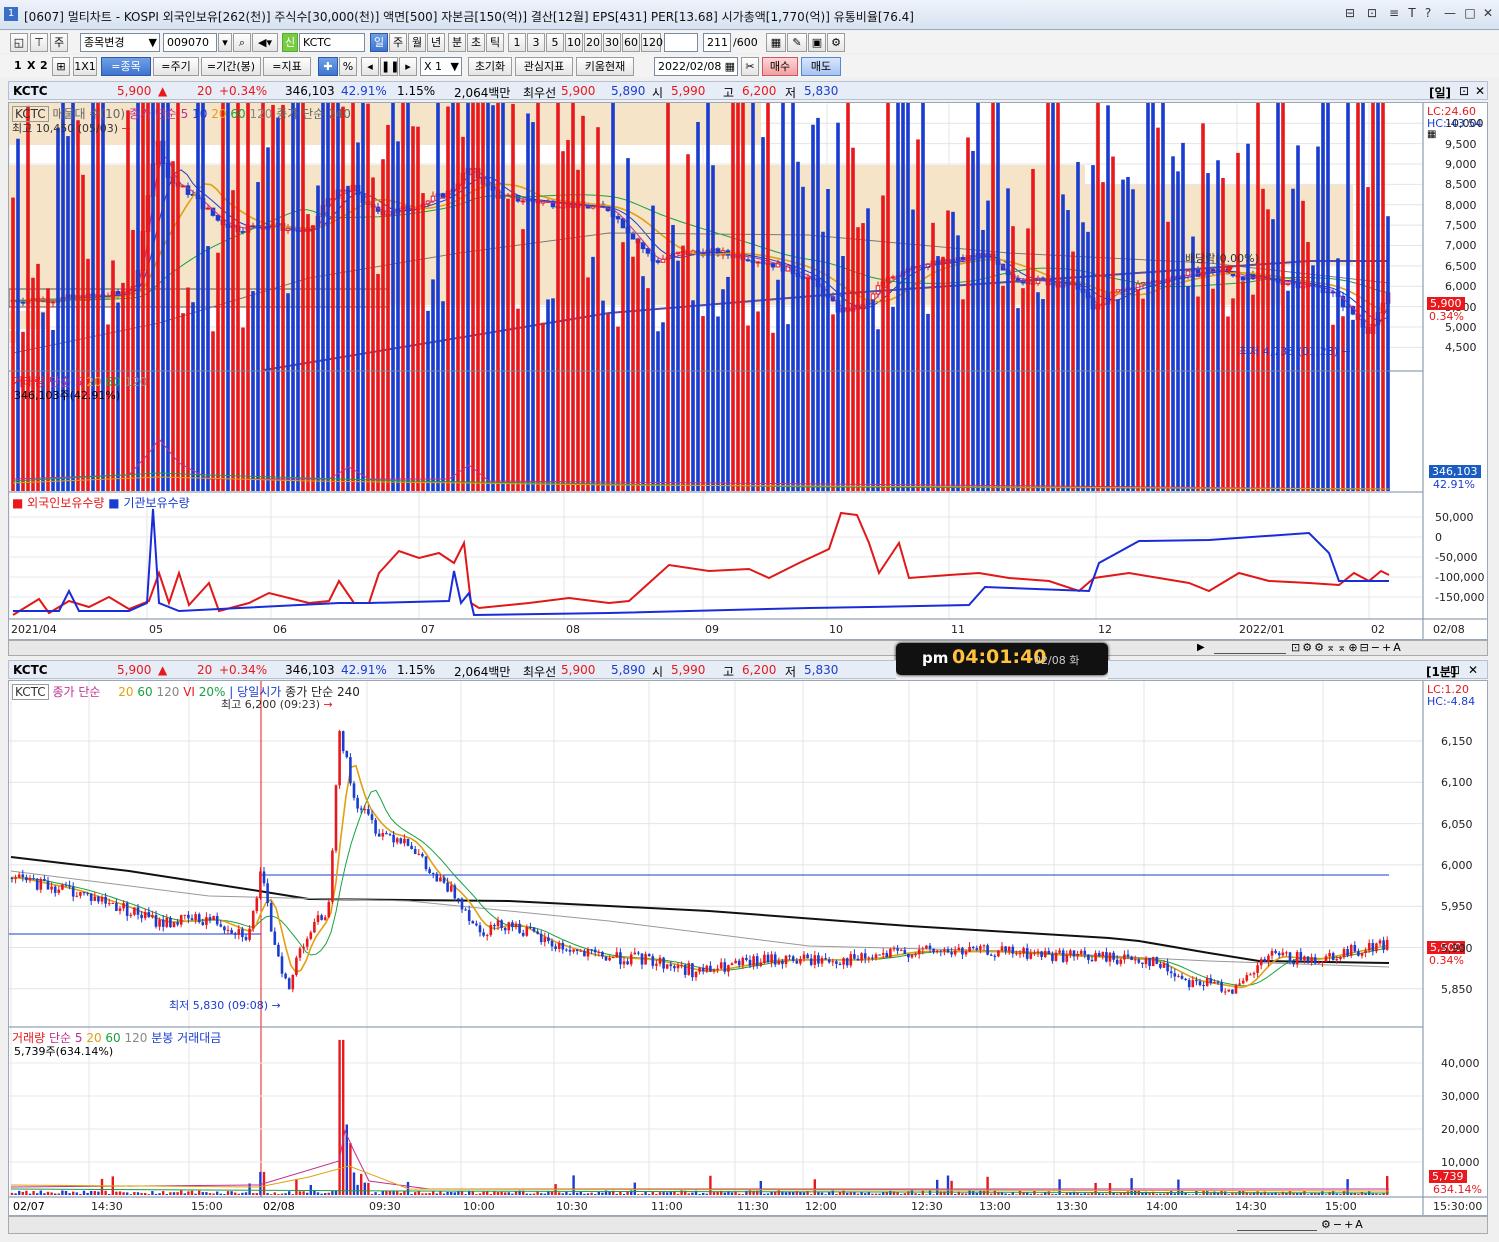 The height and width of the screenshot is (1242, 1499). What do you see at coordinates (750, 66) in the screenshot?
I see `scissors-icon: ✂` at bounding box center [750, 66].